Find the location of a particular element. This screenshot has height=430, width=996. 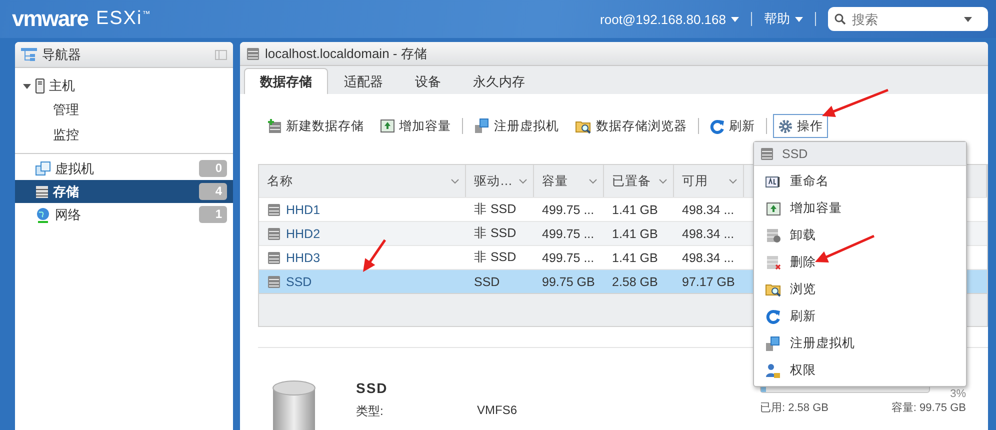

datastore-link: HHD1 is located at coordinates (303, 209).